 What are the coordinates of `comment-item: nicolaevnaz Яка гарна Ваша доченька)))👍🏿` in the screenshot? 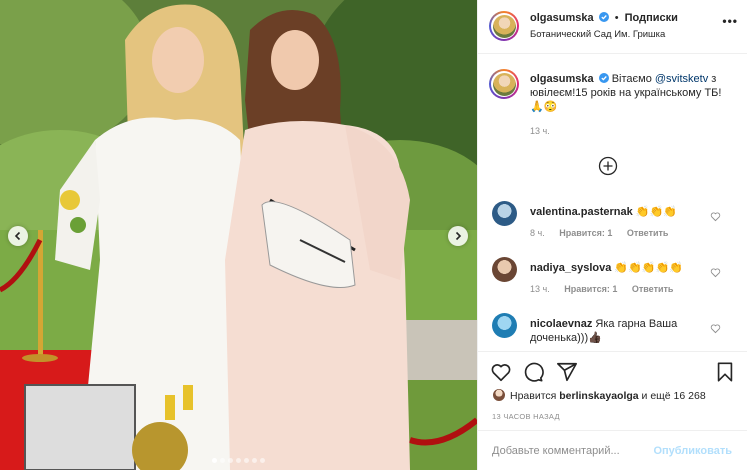 It's located at (612, 332).